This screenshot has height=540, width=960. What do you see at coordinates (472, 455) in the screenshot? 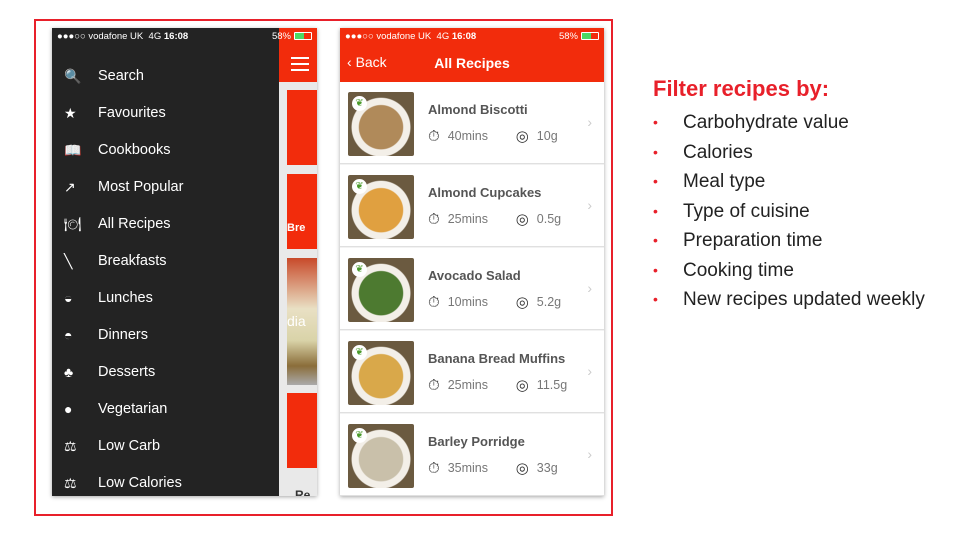
I see `recipe-row: ❦ Barley Porridge ⏱ 35mins ◎ 33g ›` at bounding box center [472, 455].